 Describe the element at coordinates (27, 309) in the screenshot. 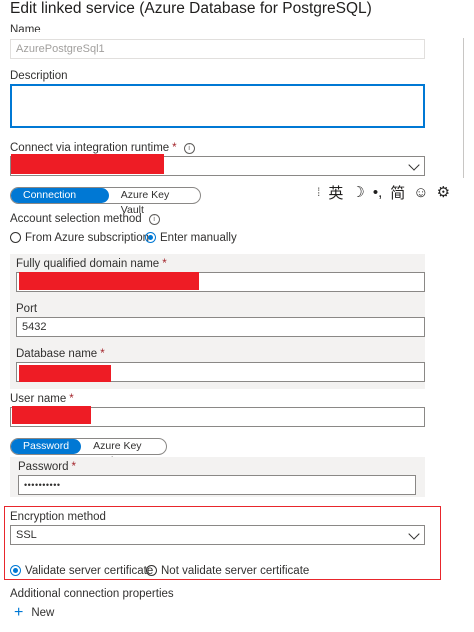

I see `port-label: Port` at that location.